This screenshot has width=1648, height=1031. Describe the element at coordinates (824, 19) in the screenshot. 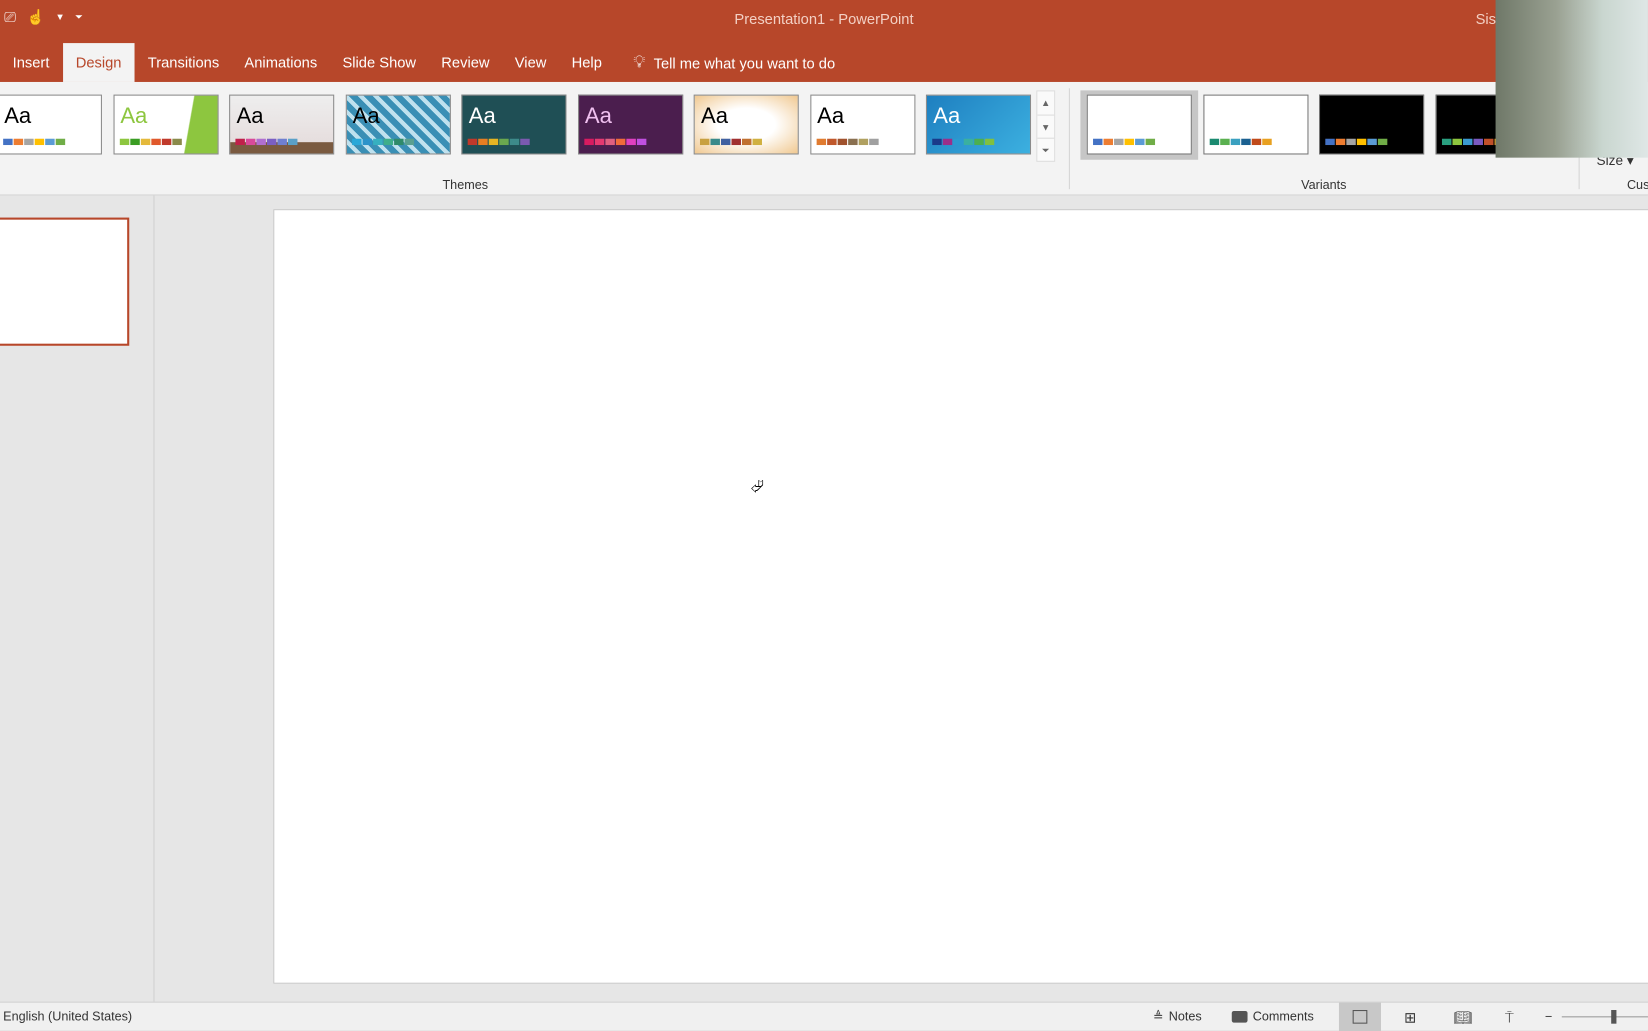

I see `window-title: Presentation1 - PowerPoint` at that location.